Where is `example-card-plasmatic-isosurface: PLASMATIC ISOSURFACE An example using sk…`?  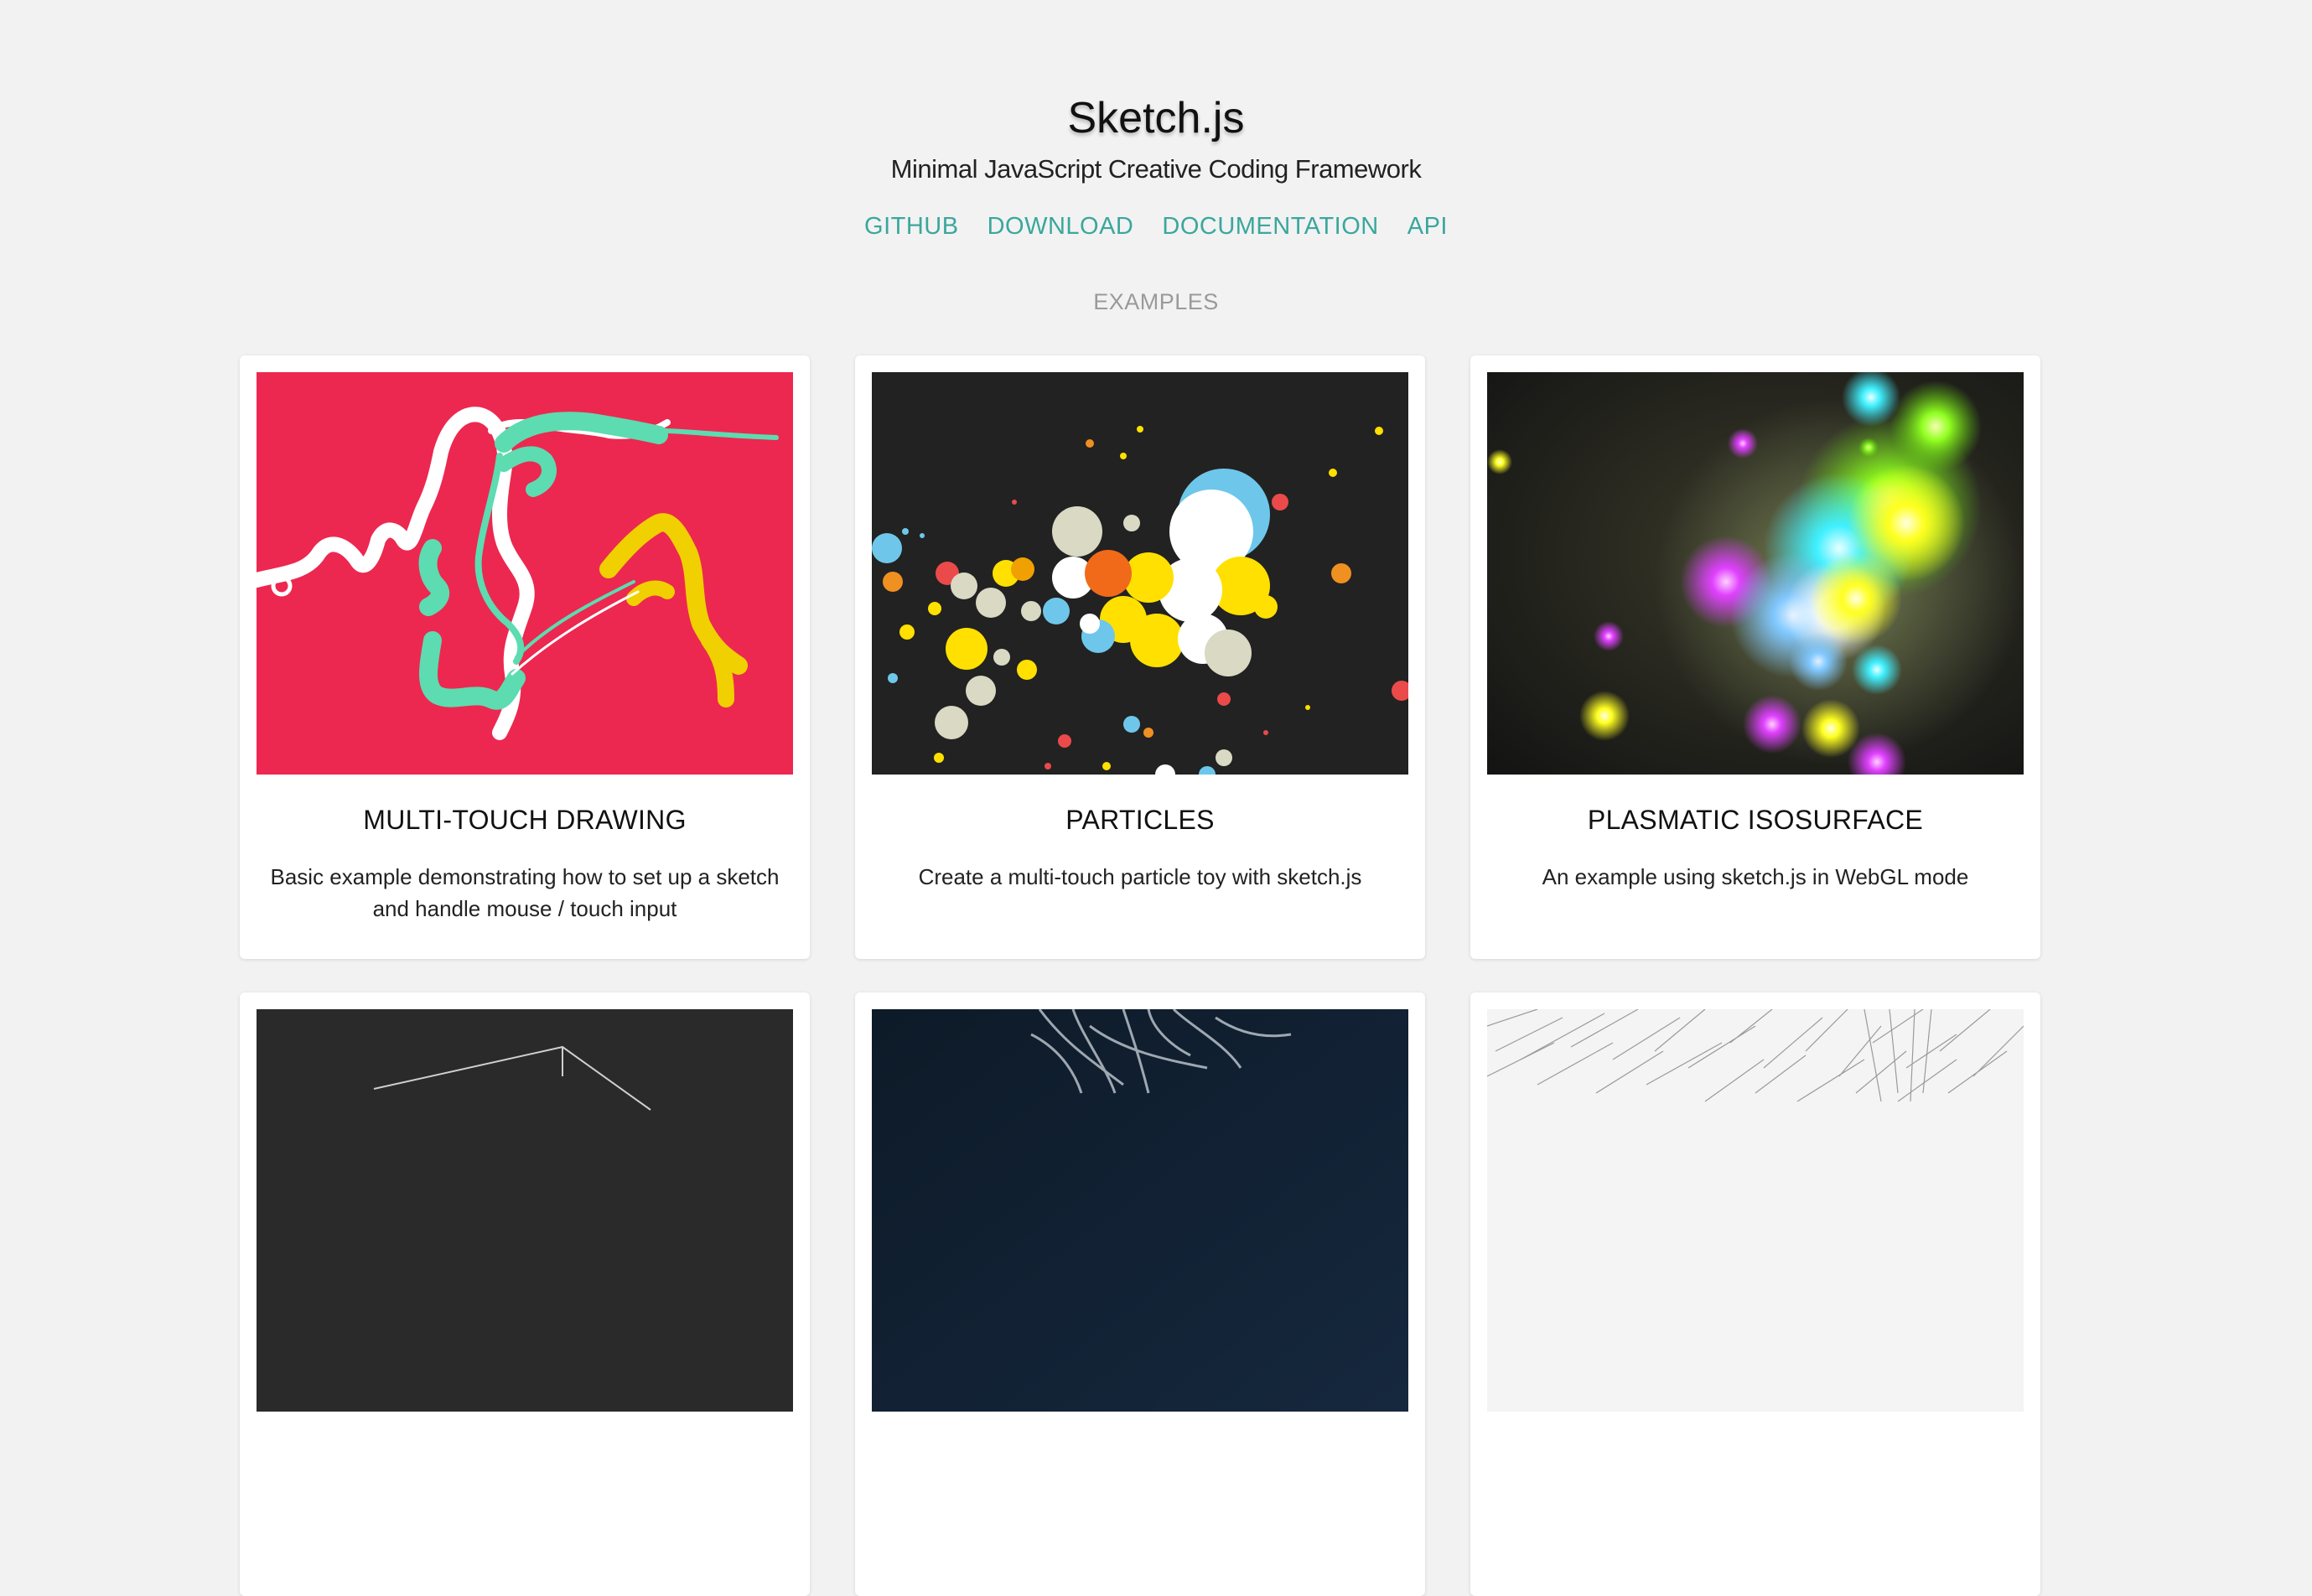
example-card-plasmatic-isosurface: PLASMATIC ISOSURFACE An example using sk… is located at coordinates (1755, 657).